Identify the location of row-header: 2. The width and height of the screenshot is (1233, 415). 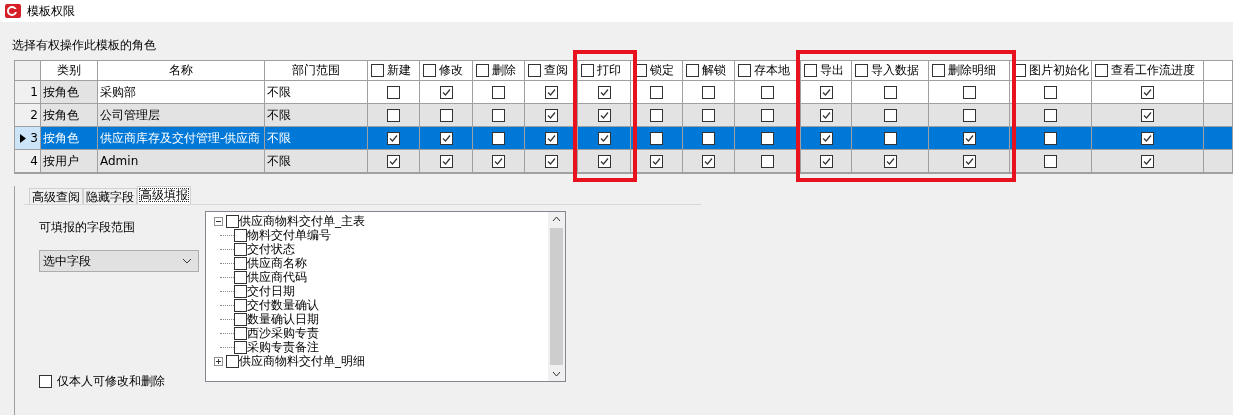
(28, 115).